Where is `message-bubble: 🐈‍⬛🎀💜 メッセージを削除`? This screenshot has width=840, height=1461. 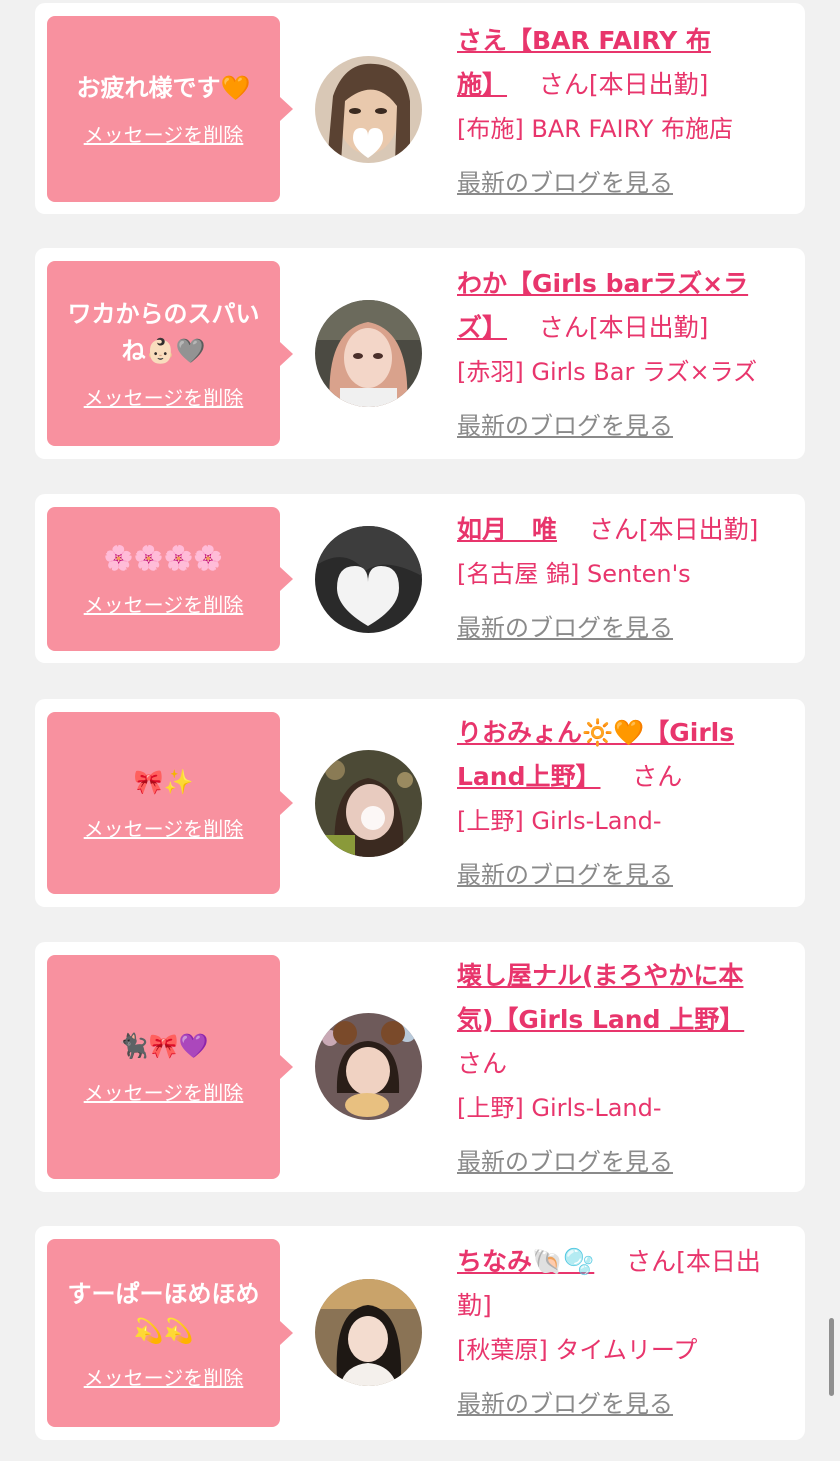 message-bubble: 🐈‍⬛🎀💜 メッセージを削除 is located at coordinates (170, 1067).